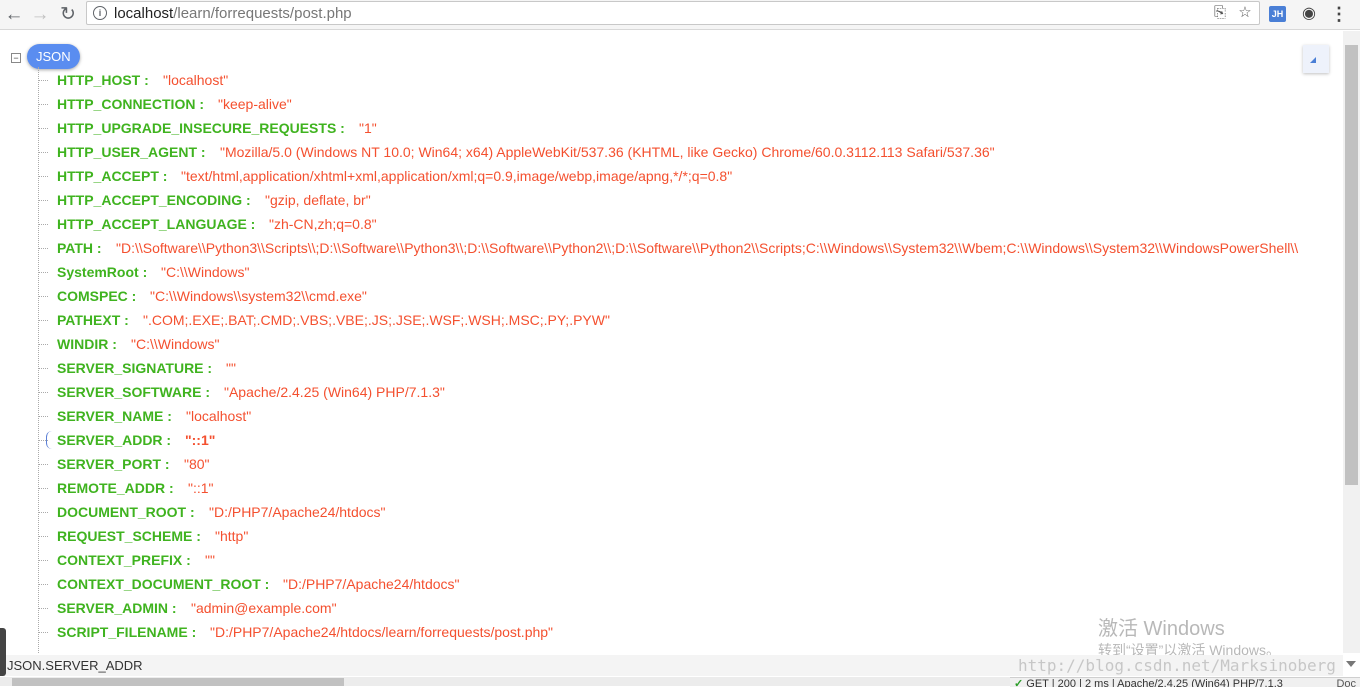 This screenshot has height=687, width=1360. Describe the element at coordinates (262, 13) in the screenshot. I see `url-path: /learn/forrequests/post.php` at that location.